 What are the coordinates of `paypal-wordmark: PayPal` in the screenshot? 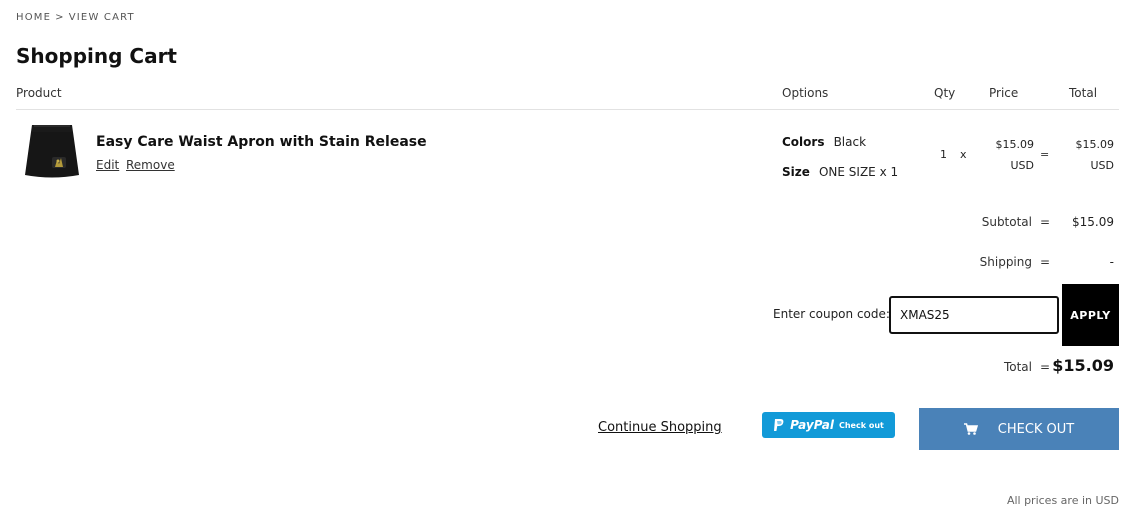 It's located at (812, 425).